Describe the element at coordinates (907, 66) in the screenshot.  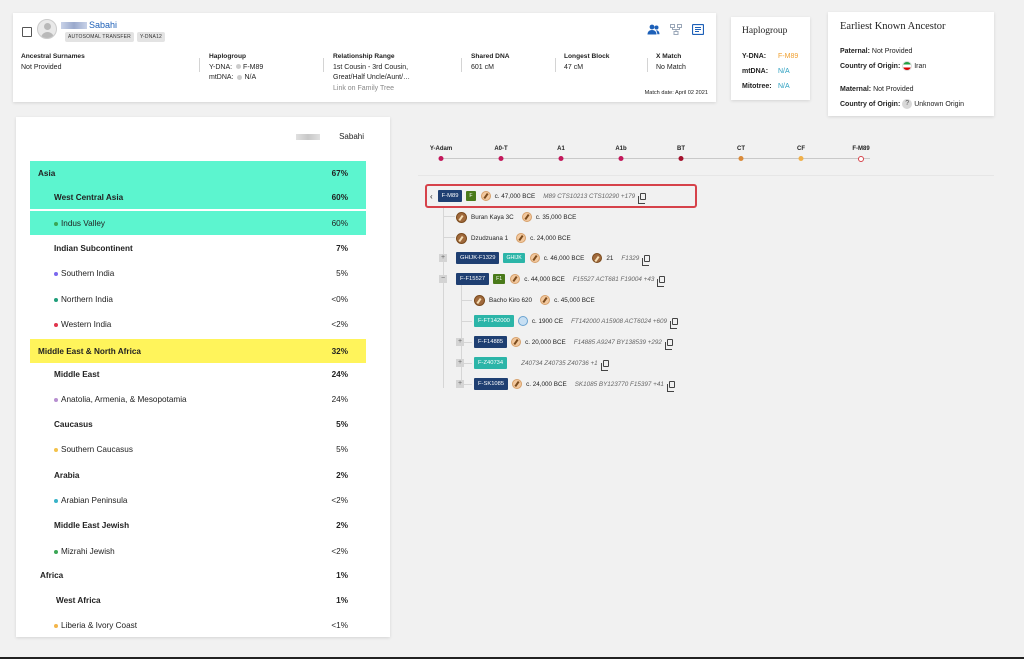
I see `iran-flag-icon` at that location.